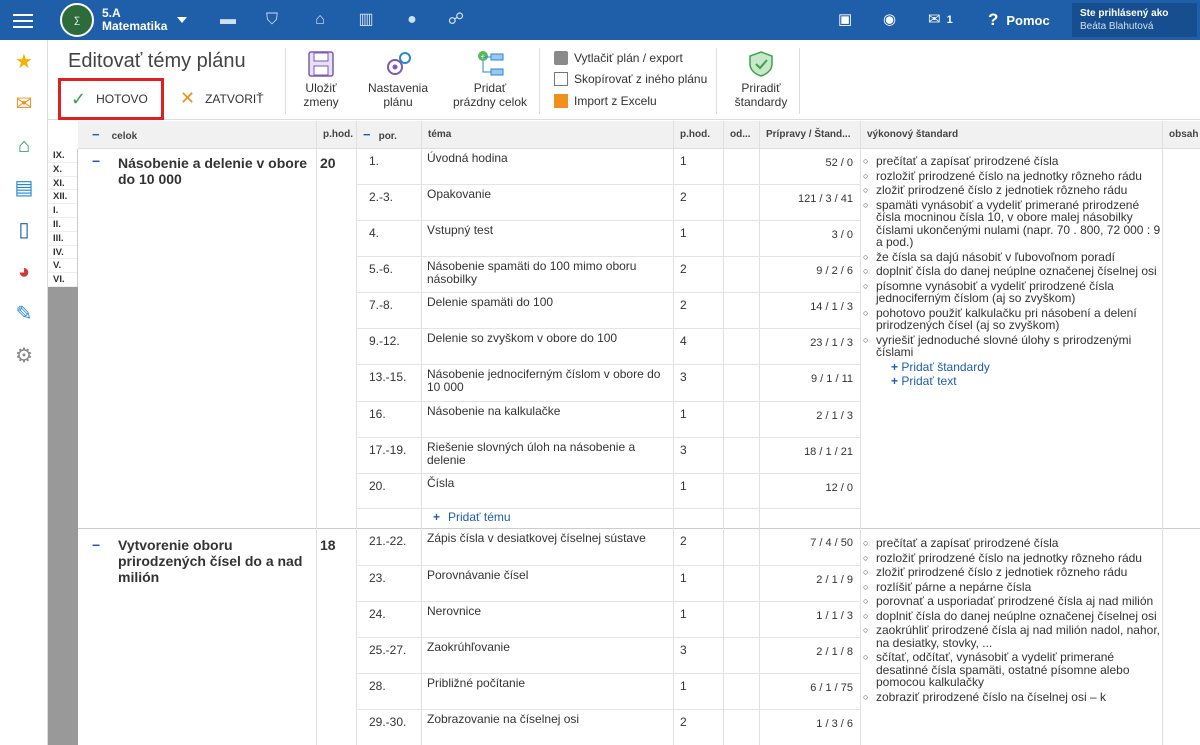 The width and height of the screenshot is (1200, 745). I want to click on walking-icon: ☍, so click(456, 20).